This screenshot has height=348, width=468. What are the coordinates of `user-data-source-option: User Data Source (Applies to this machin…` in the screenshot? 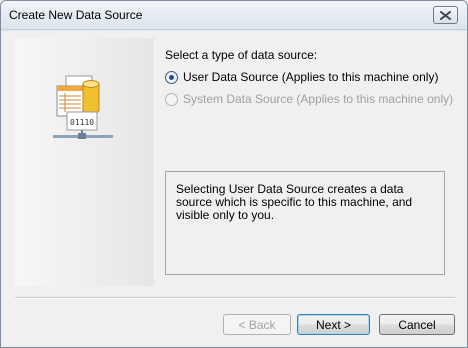 It's located at (301, 77).